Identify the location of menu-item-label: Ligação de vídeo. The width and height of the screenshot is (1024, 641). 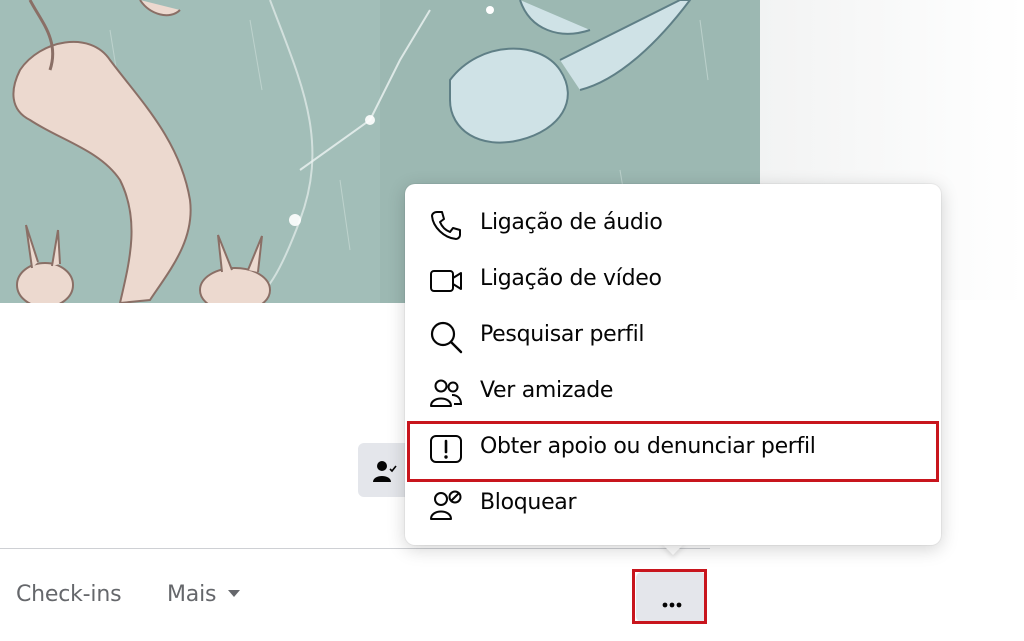
(571, 278).